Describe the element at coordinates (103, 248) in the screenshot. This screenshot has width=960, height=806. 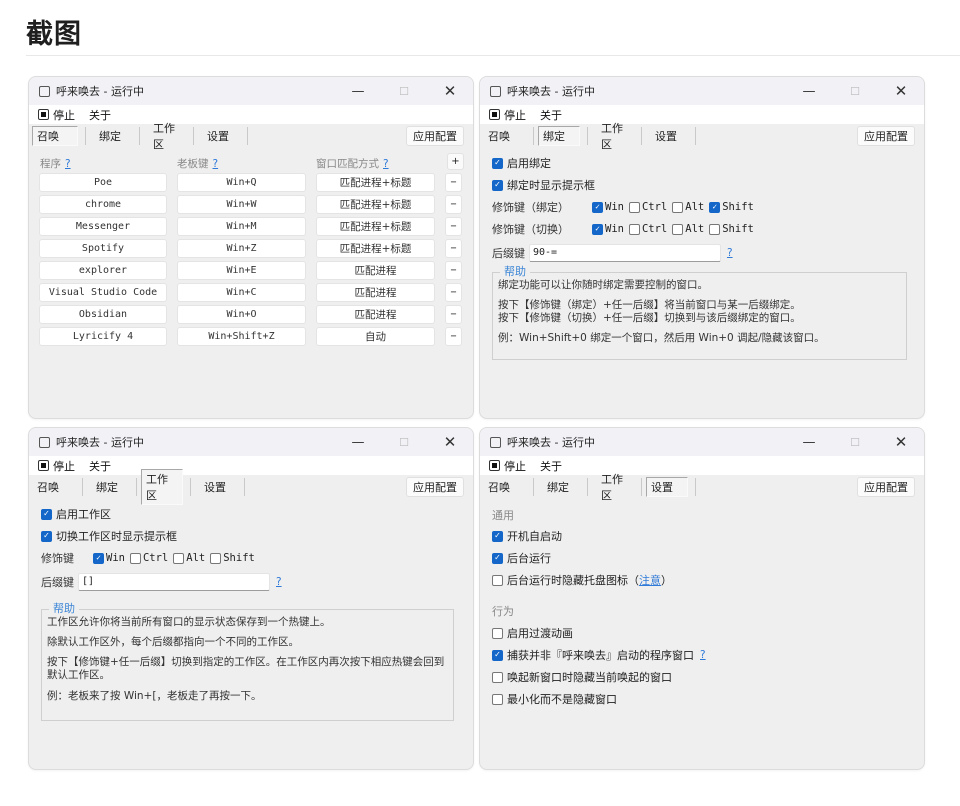
I see `program-field: Spotify` at that location.